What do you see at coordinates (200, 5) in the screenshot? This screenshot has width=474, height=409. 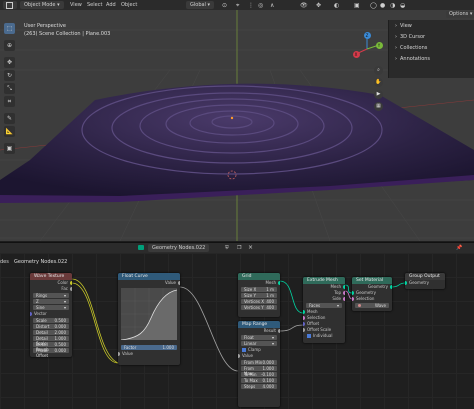 I see `orientation-select: Global ▾` at bounding box center [200, 5].